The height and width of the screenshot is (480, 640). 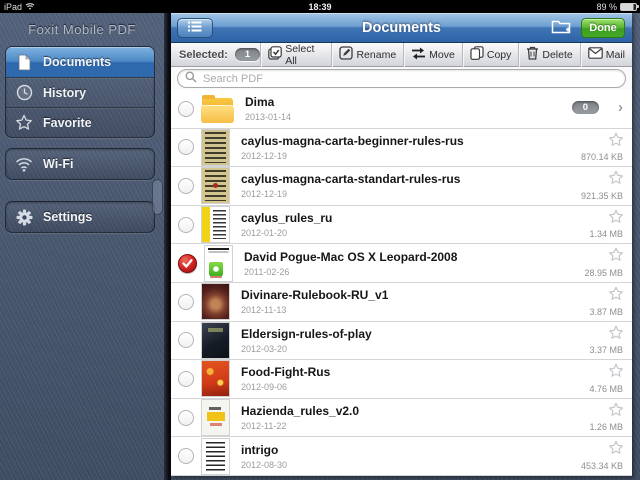 I want to click on sidebar-item-favorite: Favorite, so click(x=80, y=122).